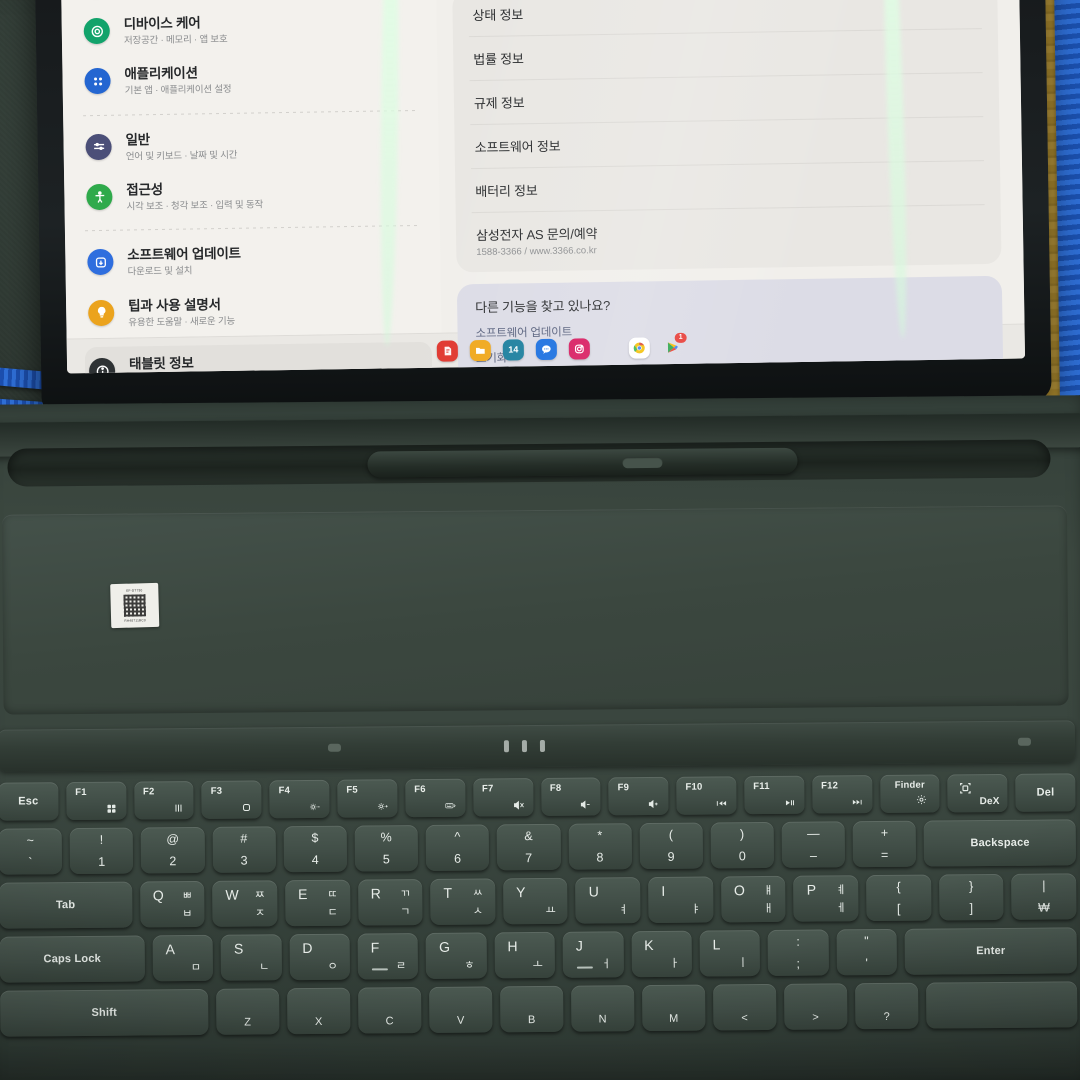 This screenshot has width=1080, height=1080. What do you see at coordinates (753, 899) in the screenshot?
I see `key-o: O ㅒㅐ` at bounding box center [753, 899].